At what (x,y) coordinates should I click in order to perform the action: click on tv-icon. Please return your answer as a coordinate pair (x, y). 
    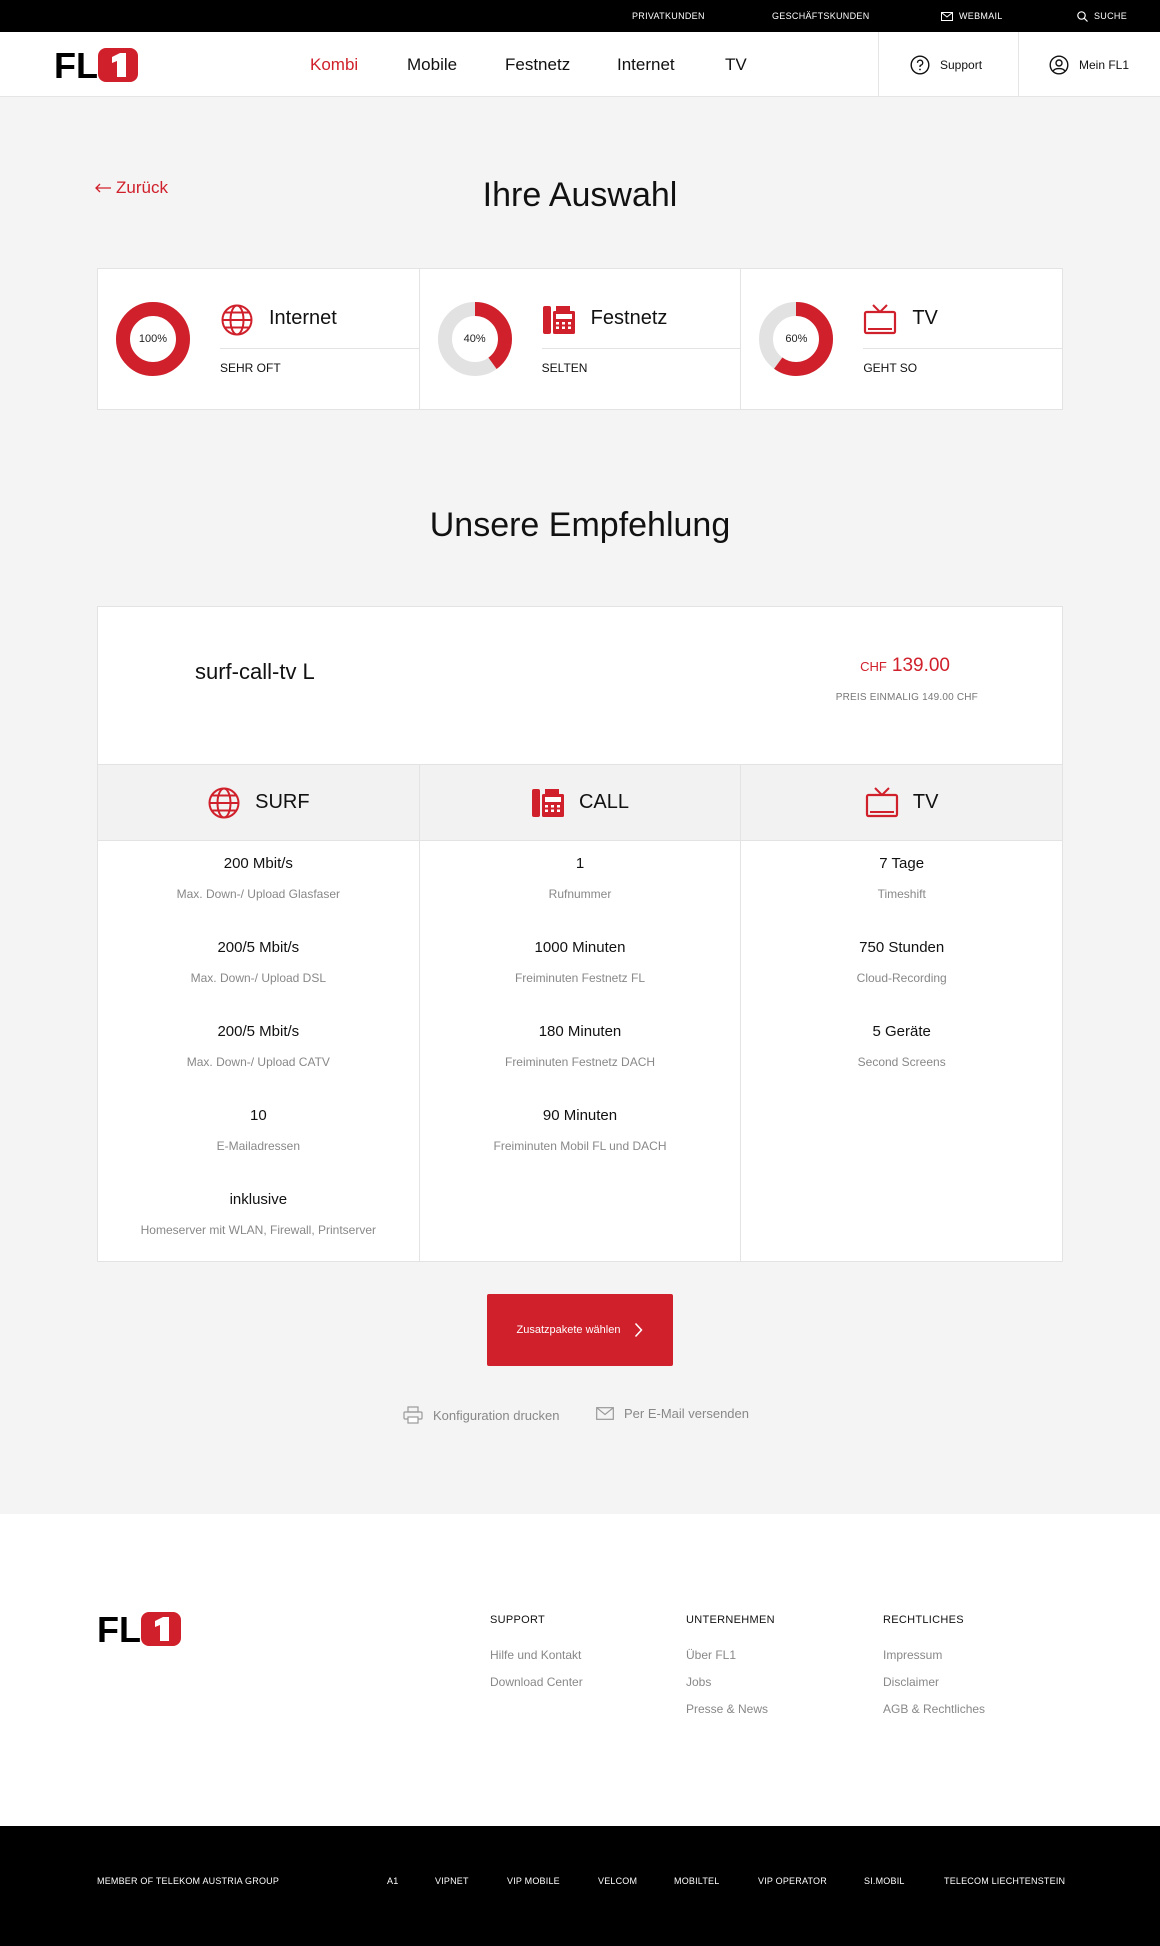
    Looking at the image, I should click on (880, 320).